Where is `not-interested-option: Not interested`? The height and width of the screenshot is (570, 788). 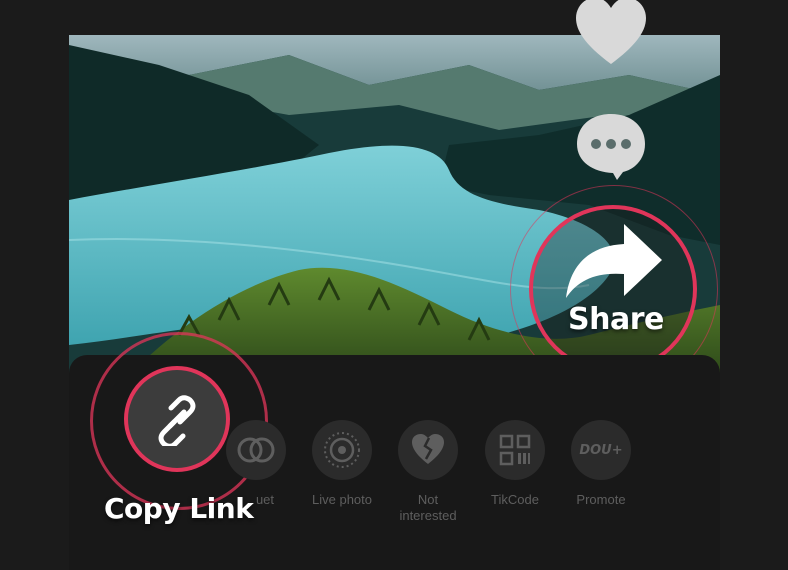
not-interested-option: Not interested is located at coordinates (428, 472).